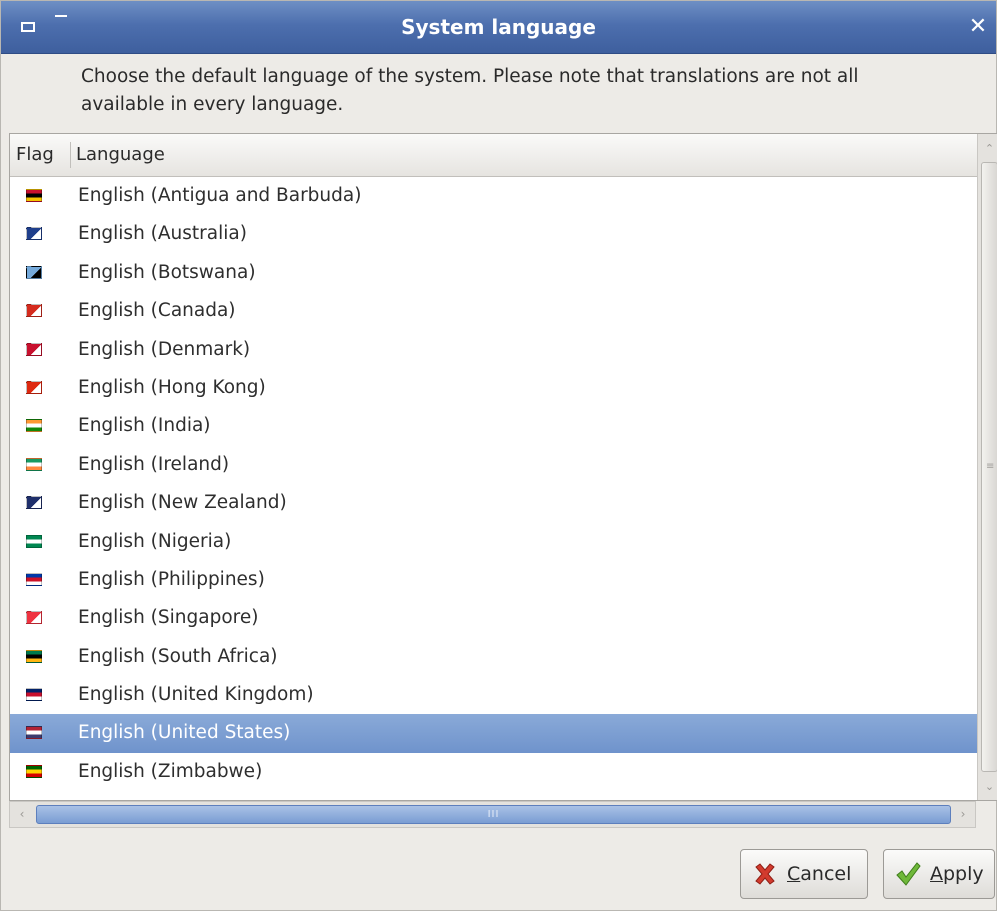 The image size is (997, 911). I want to click on vertical-scrollbar: ⌃ ≡ ⌄, so click(987, 467).